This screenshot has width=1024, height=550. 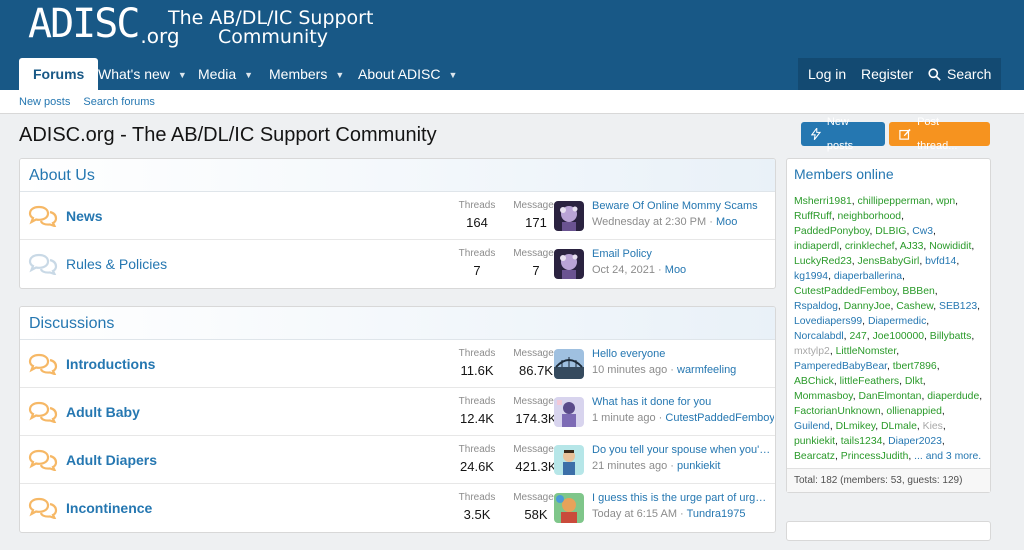 What do you see at coordinates (840, 366) in the screenshot?
I see `member-link: PamperedBabyBear` at bounding box center [840, 366].